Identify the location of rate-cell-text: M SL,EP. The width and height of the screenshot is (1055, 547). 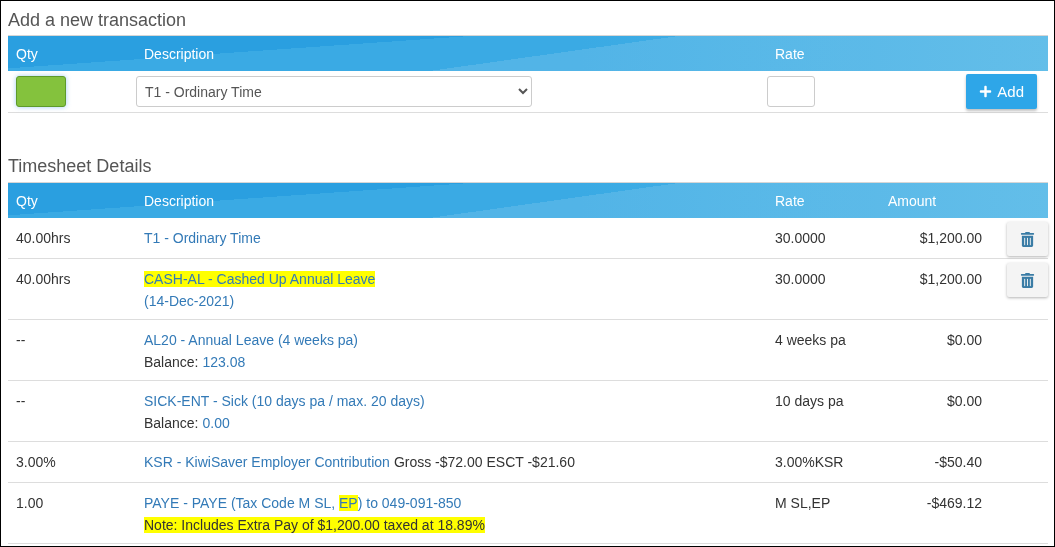
(802, 503).